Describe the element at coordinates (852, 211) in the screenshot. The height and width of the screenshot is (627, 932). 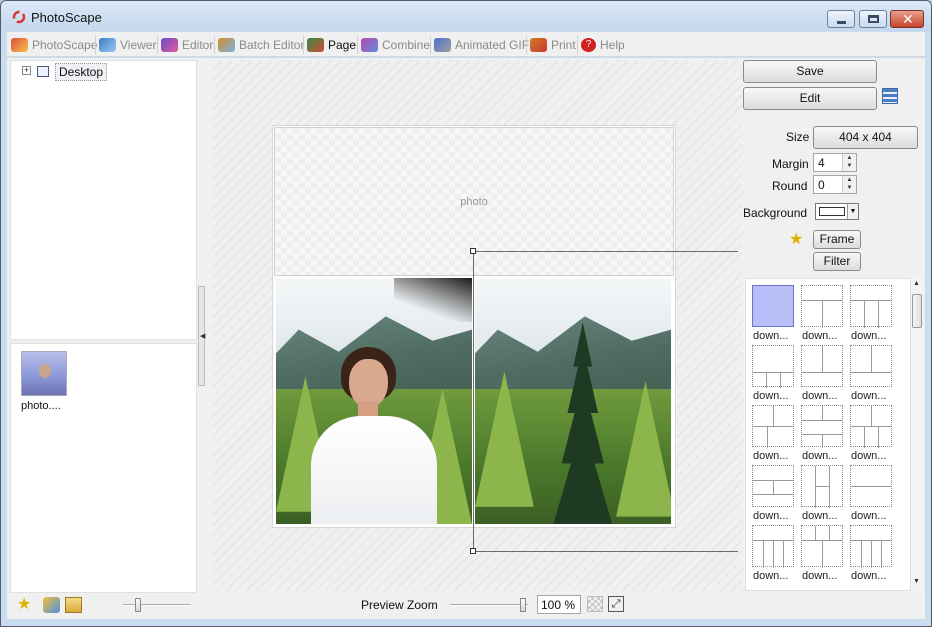
I see `chevron-down-icon: ▼` at that location.